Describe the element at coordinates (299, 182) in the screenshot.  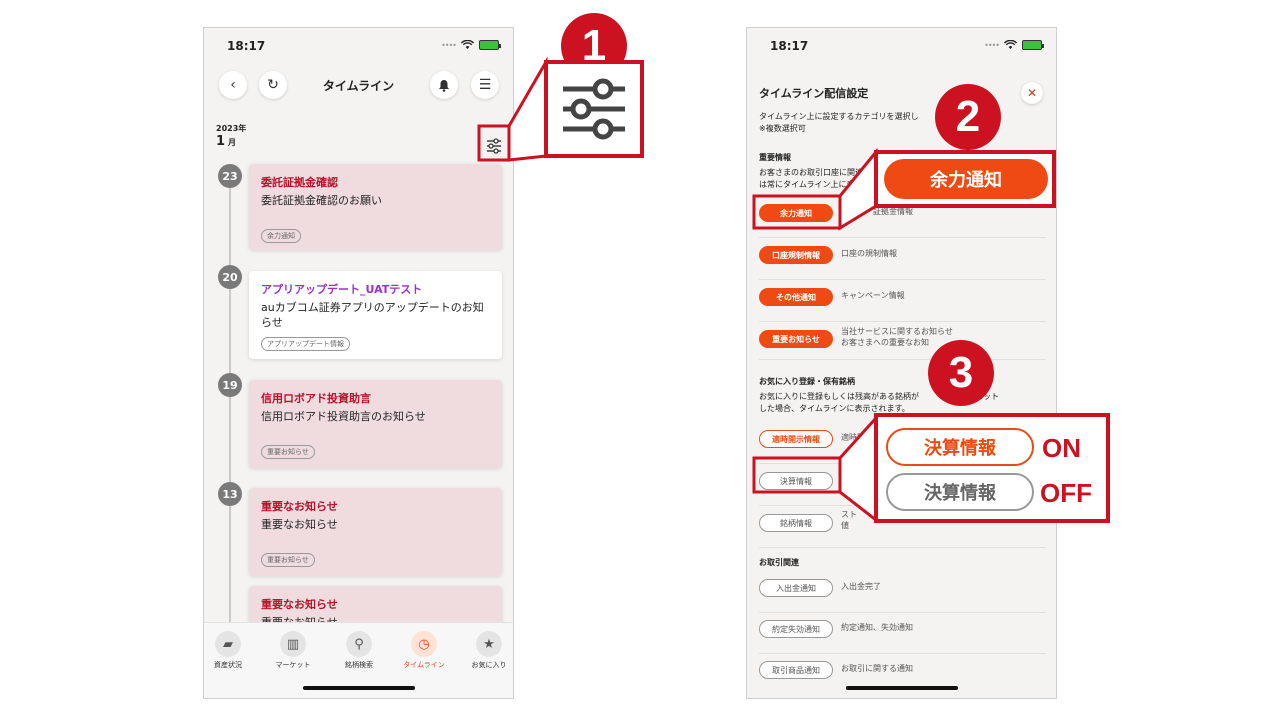
I see `card-title: 委託証拠金確認` at that location.